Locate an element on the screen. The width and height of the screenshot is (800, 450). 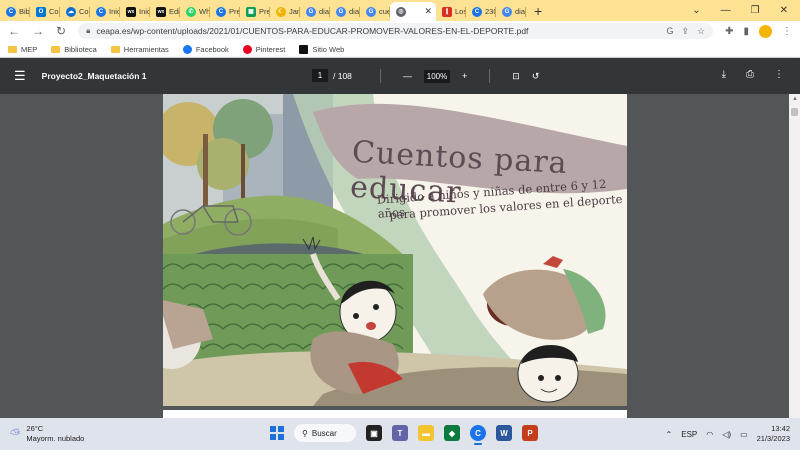
taskbar-search: ⚲ Buscar is located at coordinates (325, 433).